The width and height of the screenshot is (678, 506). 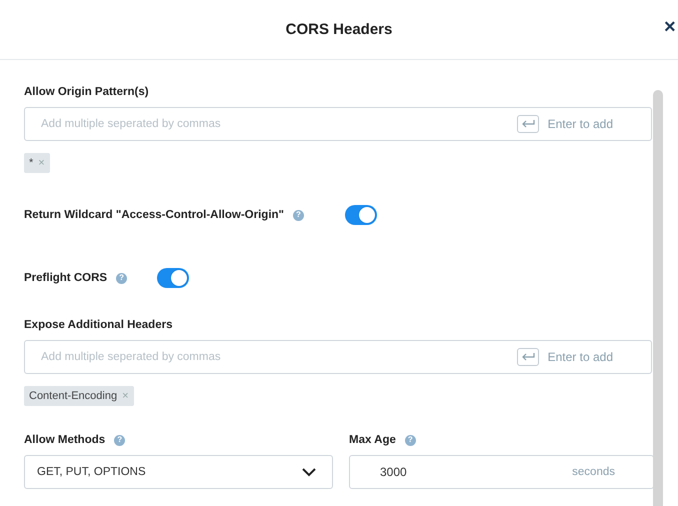 I want to click on max-age-field: 3000 seconds, so click(x=501, y=472).